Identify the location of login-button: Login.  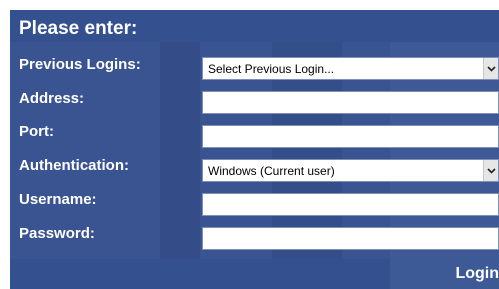
(444, 274).